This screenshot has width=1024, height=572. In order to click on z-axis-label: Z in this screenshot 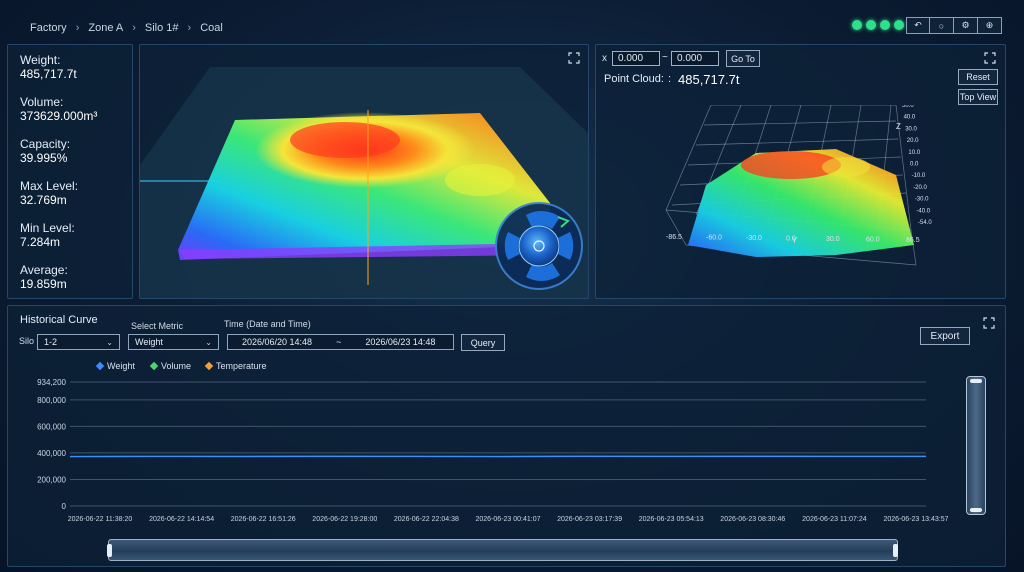, I will do `click(898, 126)`.